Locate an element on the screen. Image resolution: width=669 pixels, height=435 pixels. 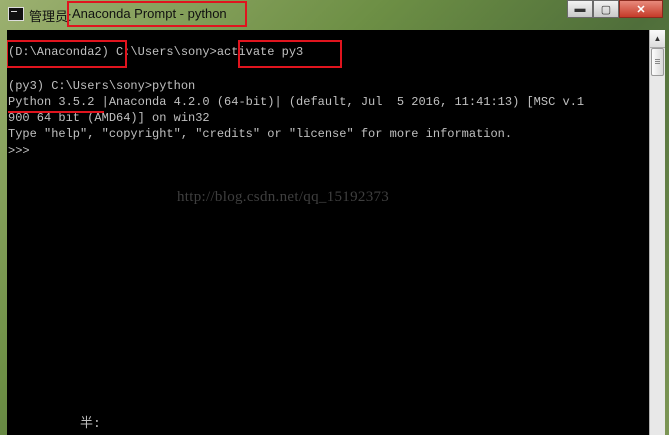
maximize-button: ▢ is located at coordinates (606, 9).